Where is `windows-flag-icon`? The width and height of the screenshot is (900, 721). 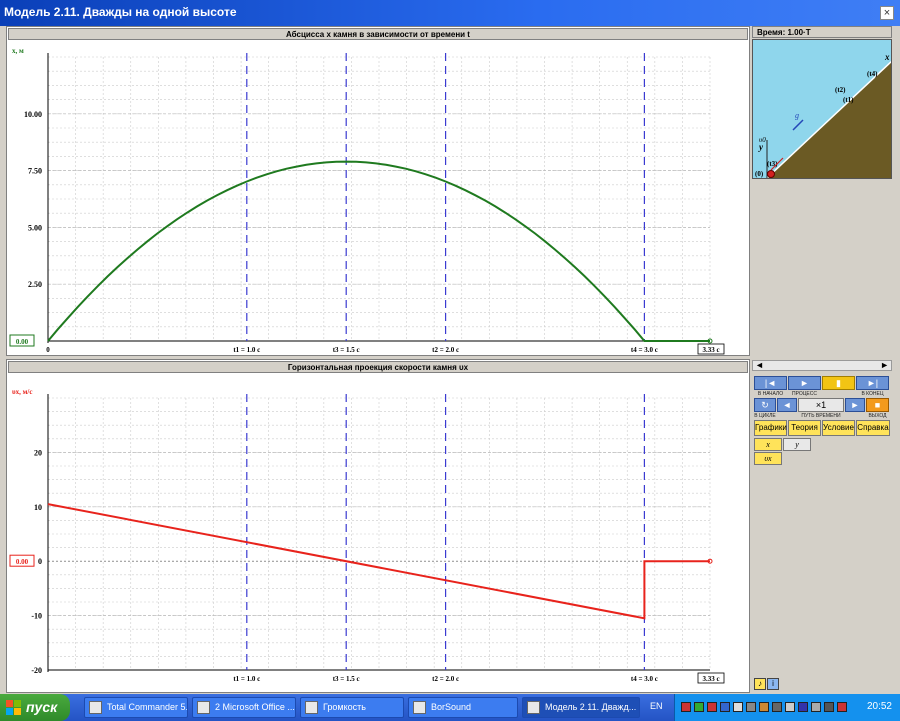
windows-flag-icon is located at coordinates (13, 707).